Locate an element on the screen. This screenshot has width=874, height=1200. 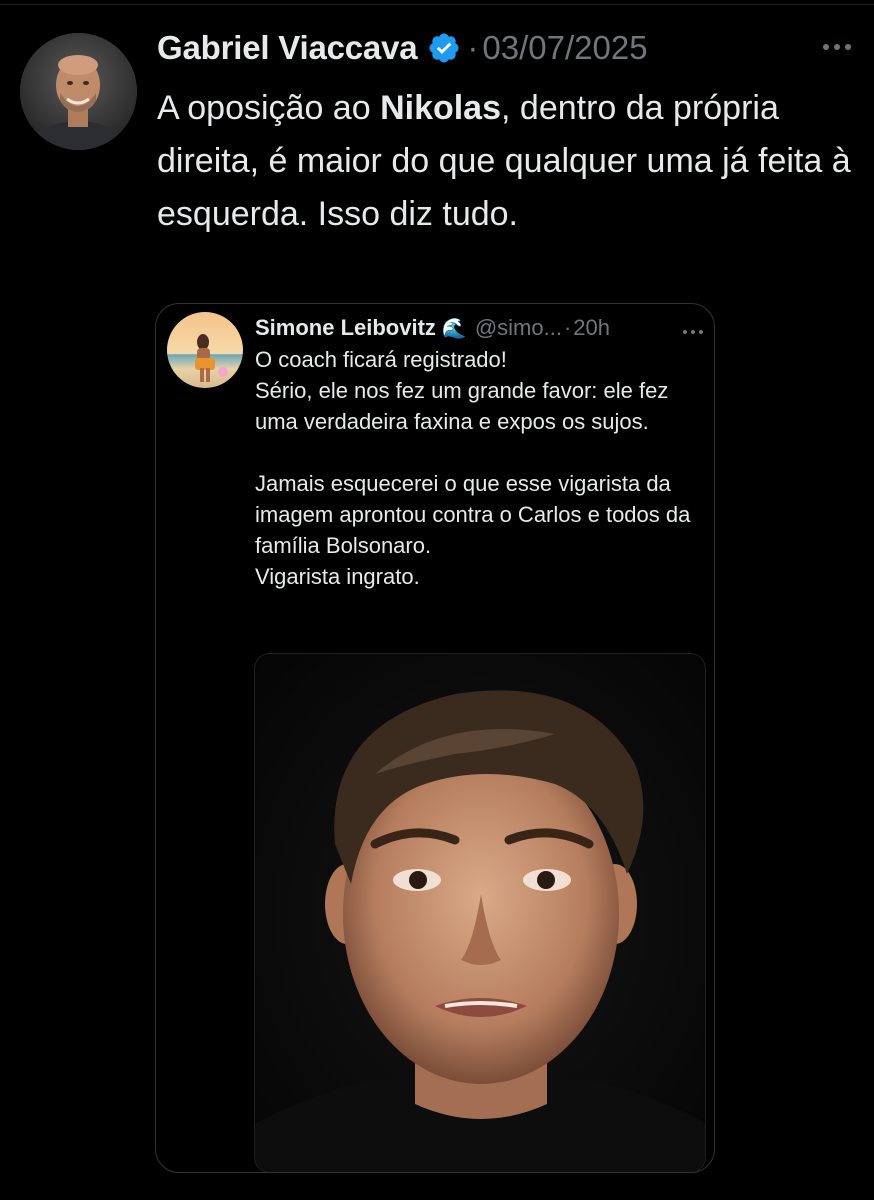
quoted-author-name: Simone Leibovitz is located at coordinates (345, 328).